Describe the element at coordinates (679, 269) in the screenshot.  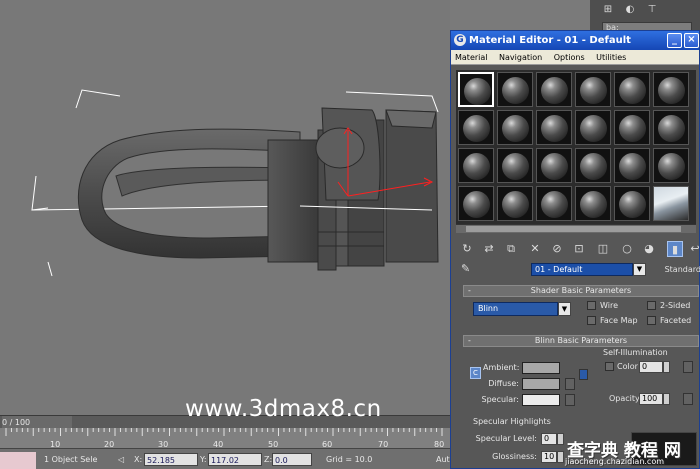
I see `material-type-button: Standard` at that location.